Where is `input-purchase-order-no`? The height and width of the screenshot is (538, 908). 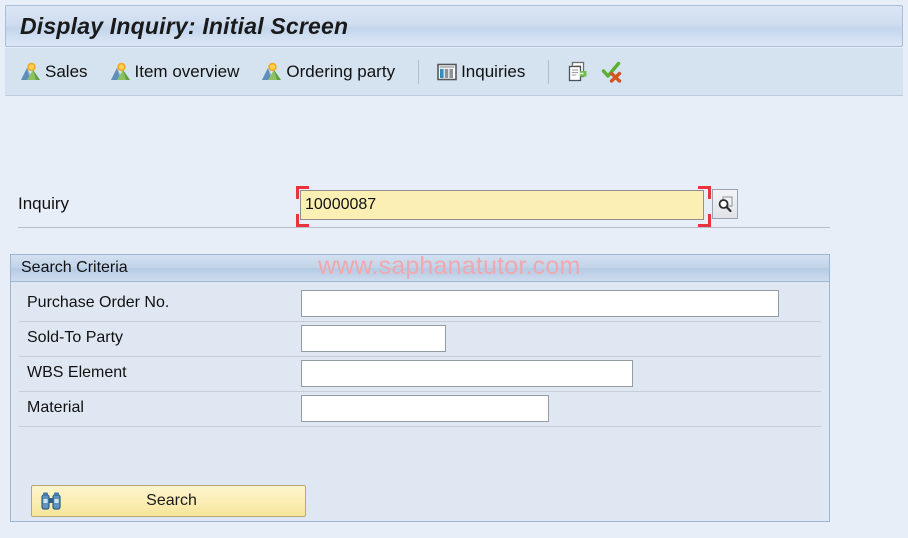 input-purchase-order-no is located at coordinates (540, 303).